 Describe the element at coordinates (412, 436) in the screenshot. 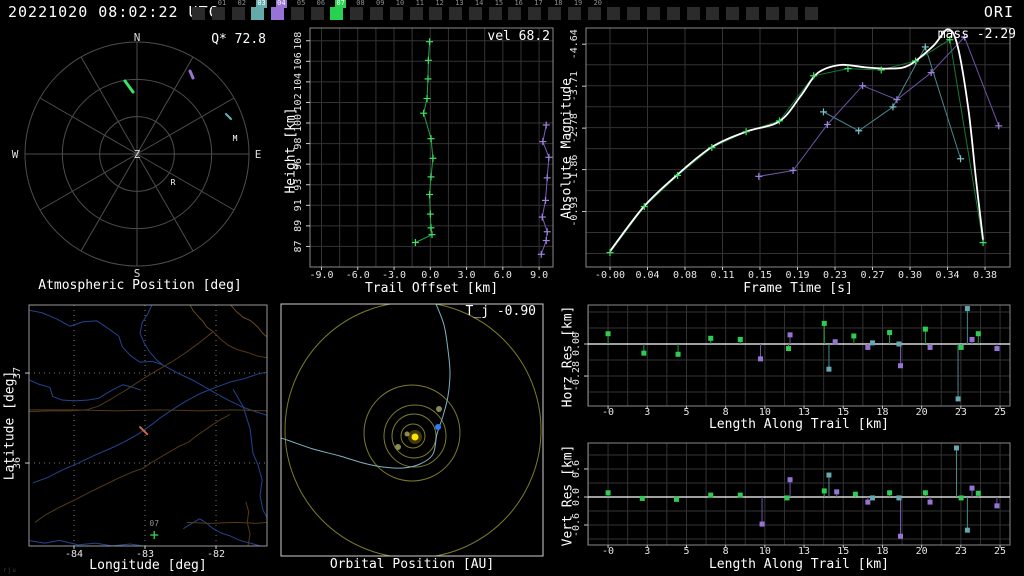

I see `orbit-panel: T_j -0.90 Orbital Position [AU]` at that location.